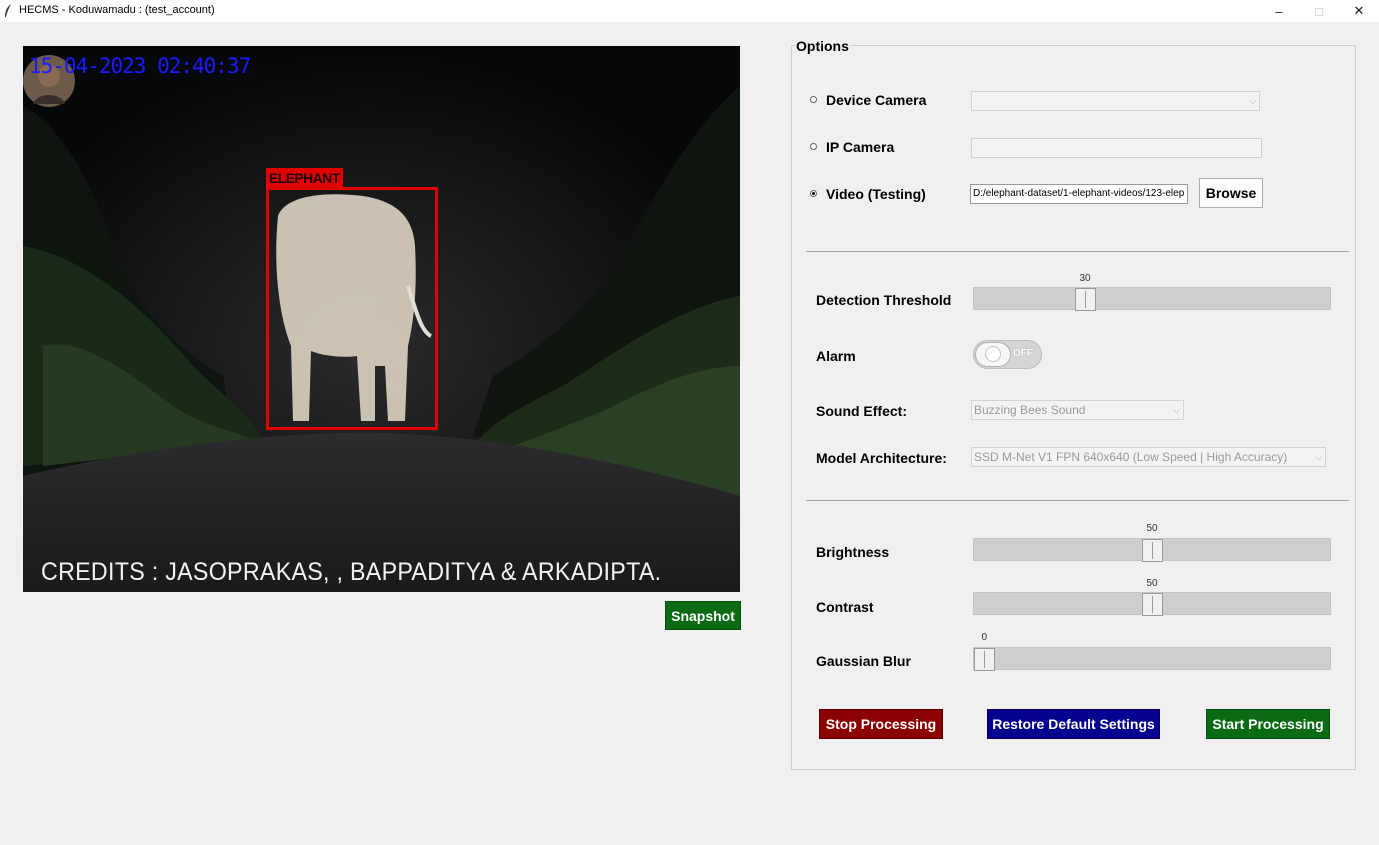 The image size is (1379, 845). What do you see at coordinates (813, 99) in the screenshot?
I see `device-camera-radio` at bounding box center [813, 99].